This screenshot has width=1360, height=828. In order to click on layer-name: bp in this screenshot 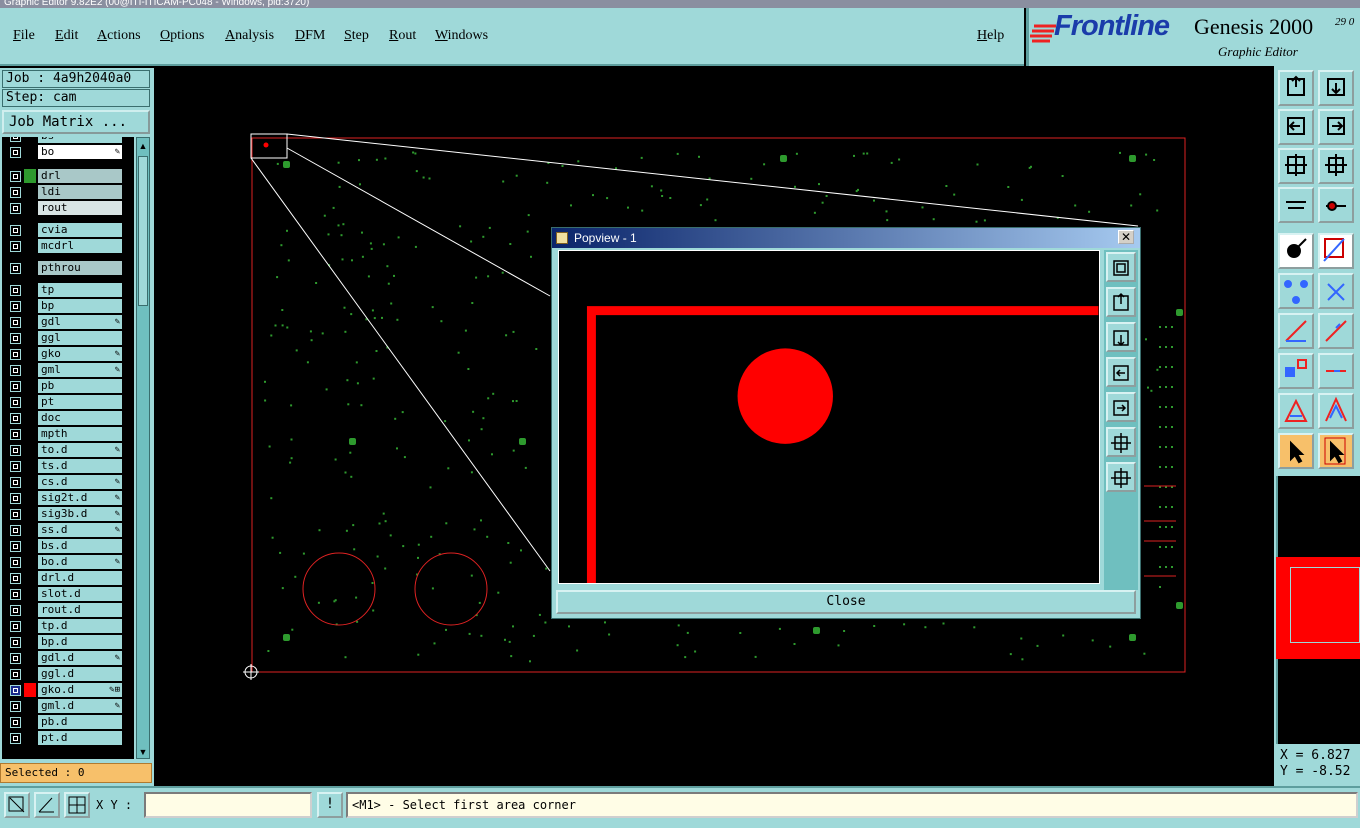, I will do `click(80, 306)`.